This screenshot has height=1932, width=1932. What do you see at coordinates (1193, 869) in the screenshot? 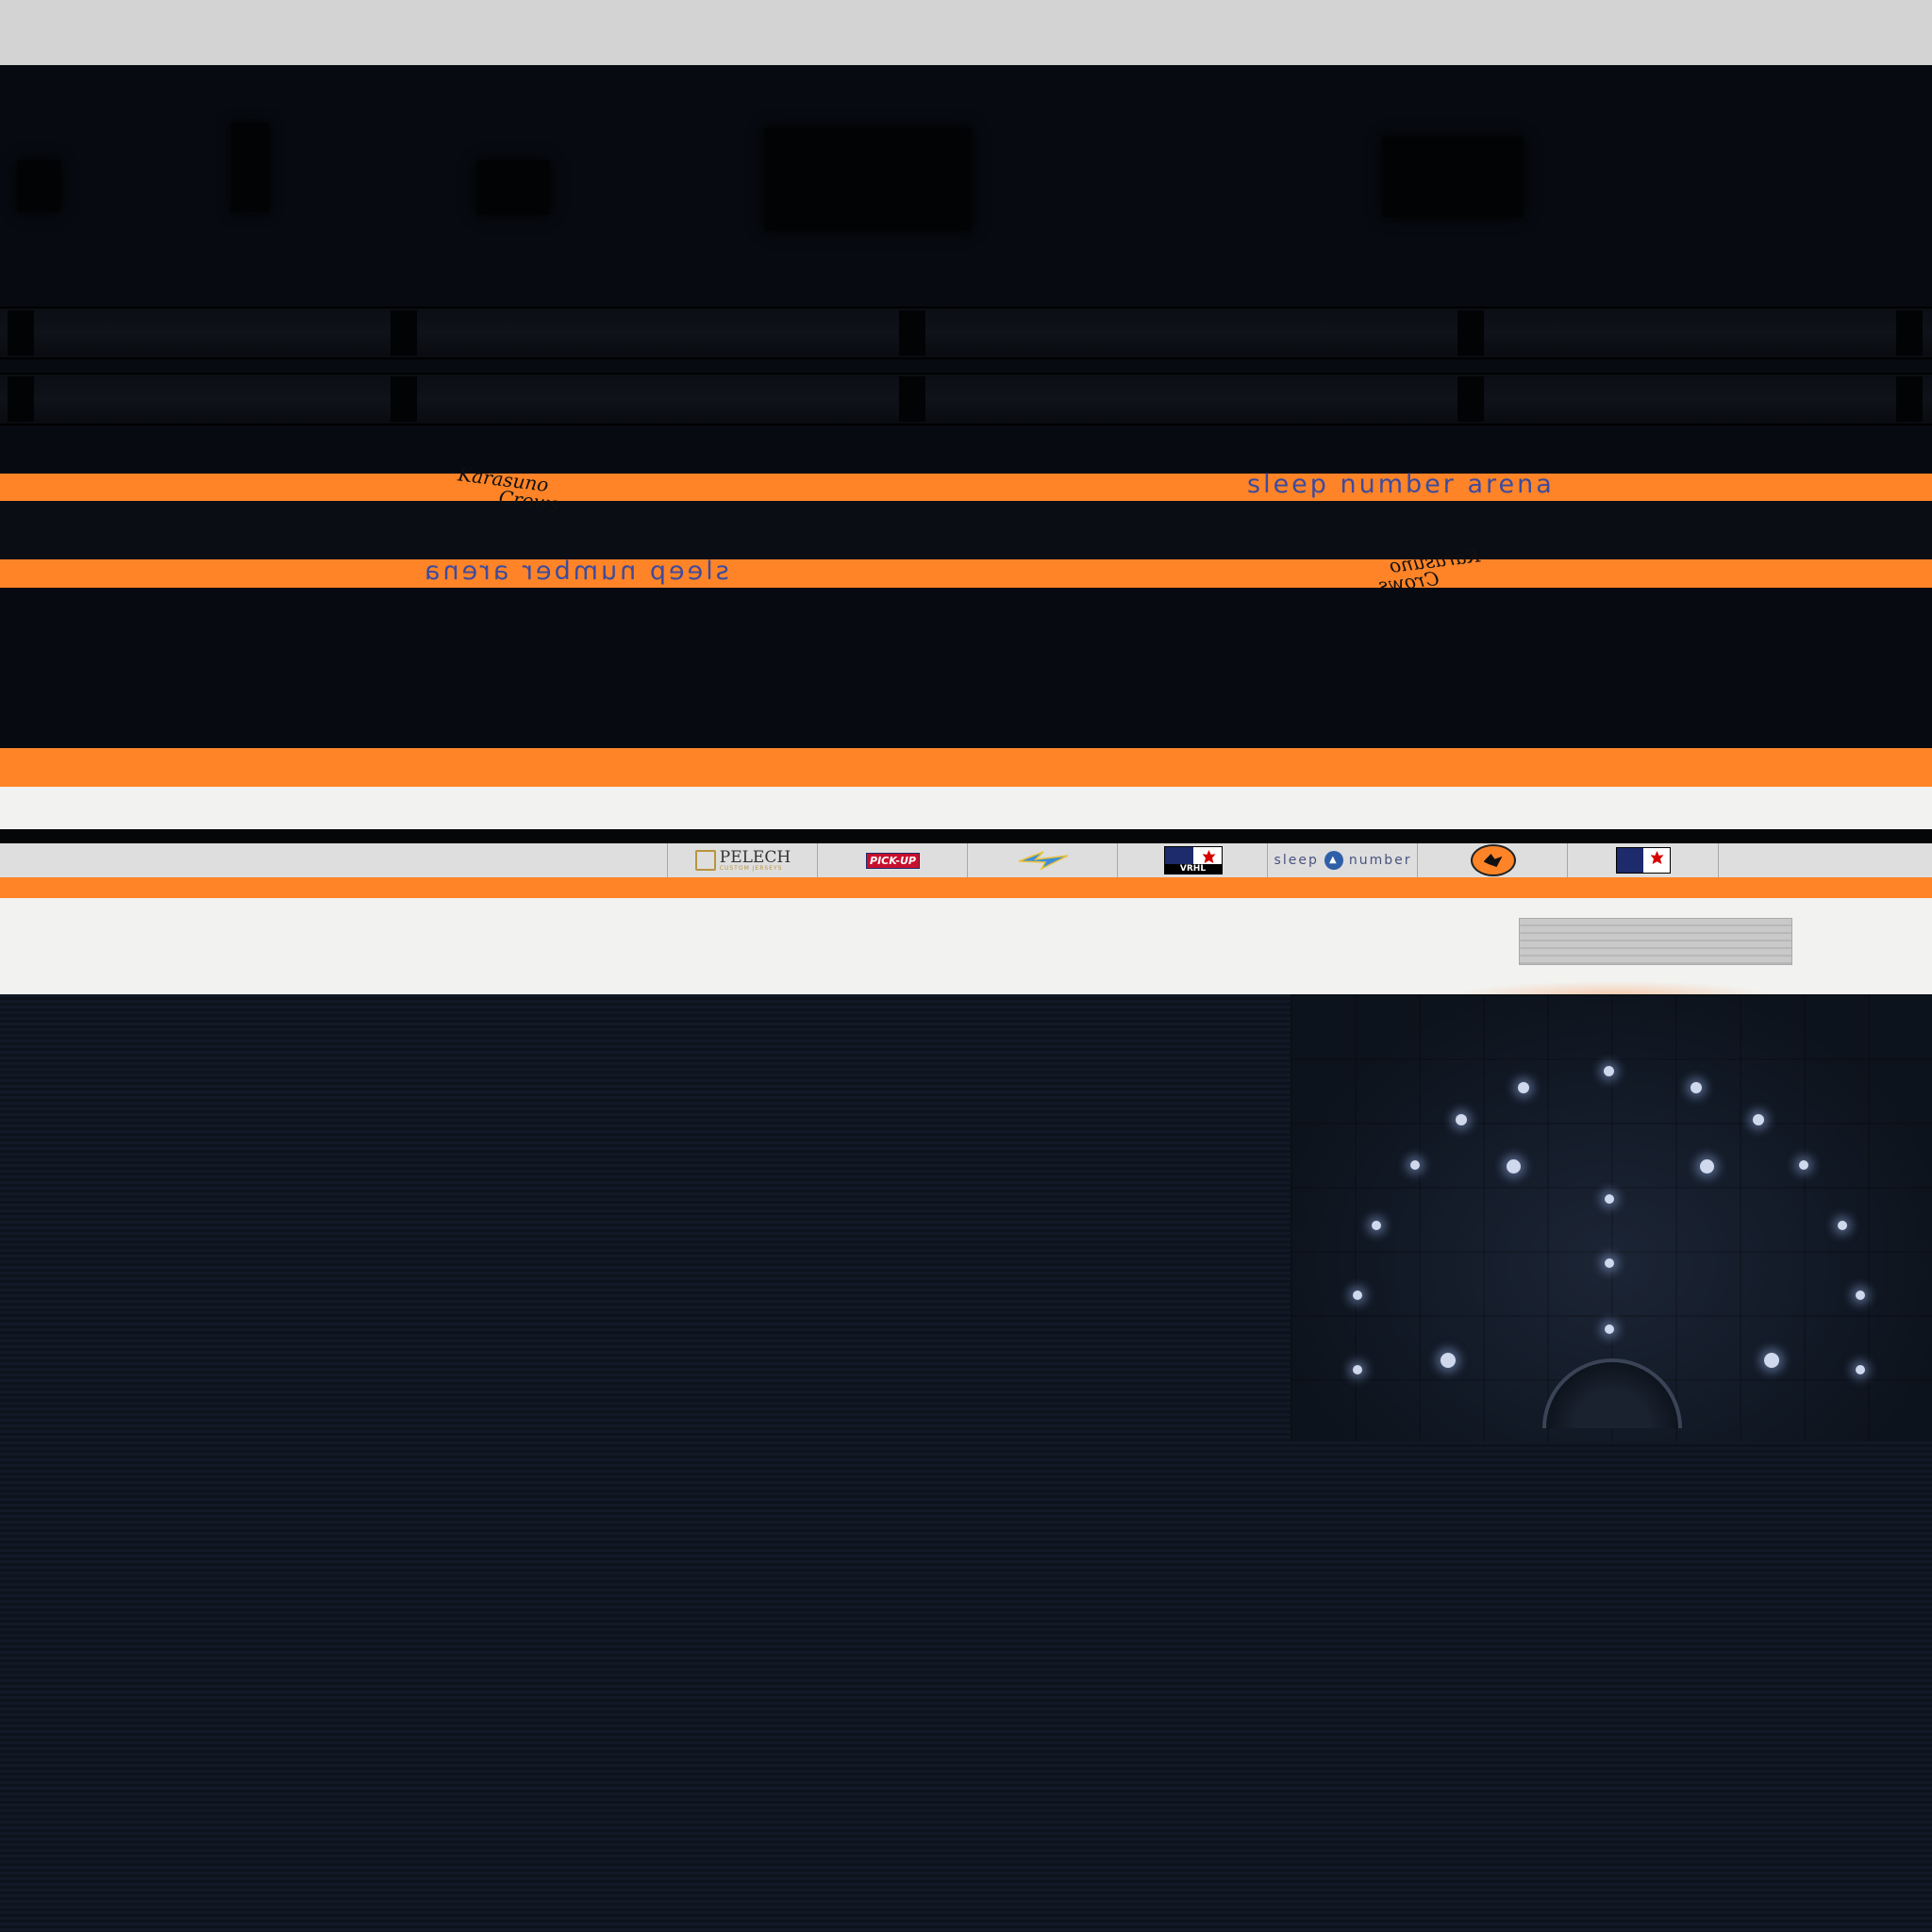
I see `vrhl-label: VRHL` at bounding box center [1193, 869].